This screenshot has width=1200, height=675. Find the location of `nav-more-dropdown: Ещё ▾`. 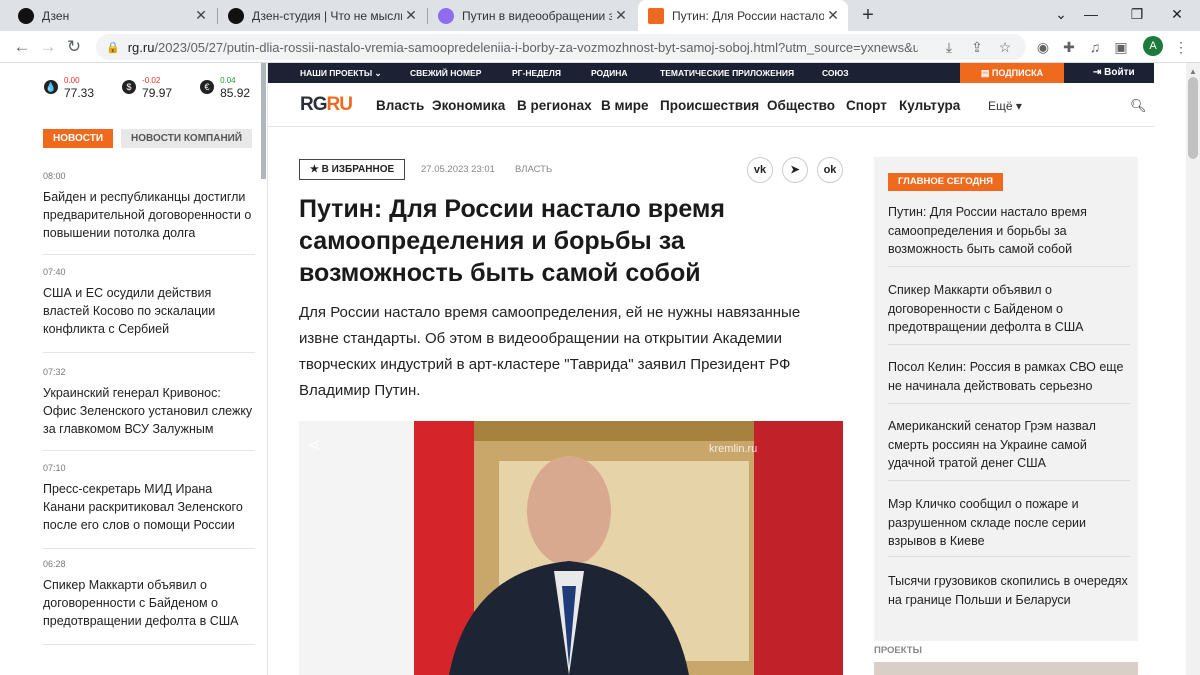

nav-more-dropdown: Ещё ▾ is located at coordinates (1005, 106).